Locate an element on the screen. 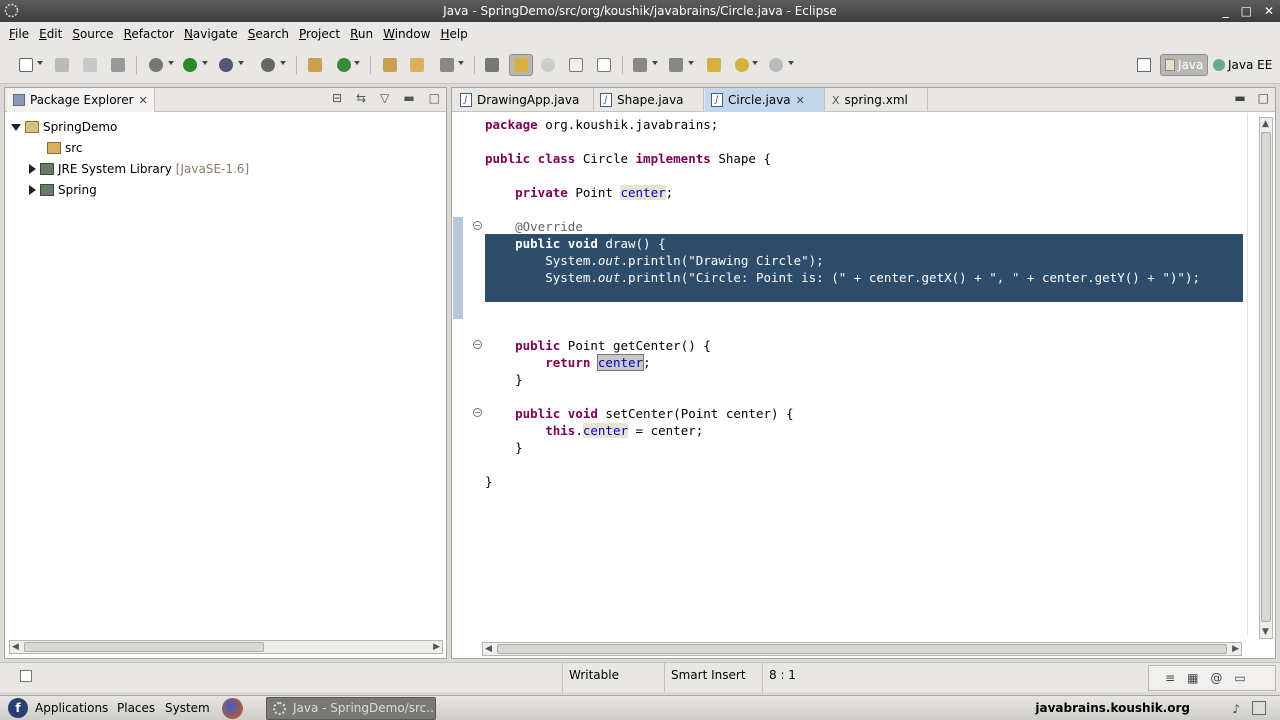 This screenshot has width=1280, height=720. code-line-15: return center; is located at coordinates (598, 362).